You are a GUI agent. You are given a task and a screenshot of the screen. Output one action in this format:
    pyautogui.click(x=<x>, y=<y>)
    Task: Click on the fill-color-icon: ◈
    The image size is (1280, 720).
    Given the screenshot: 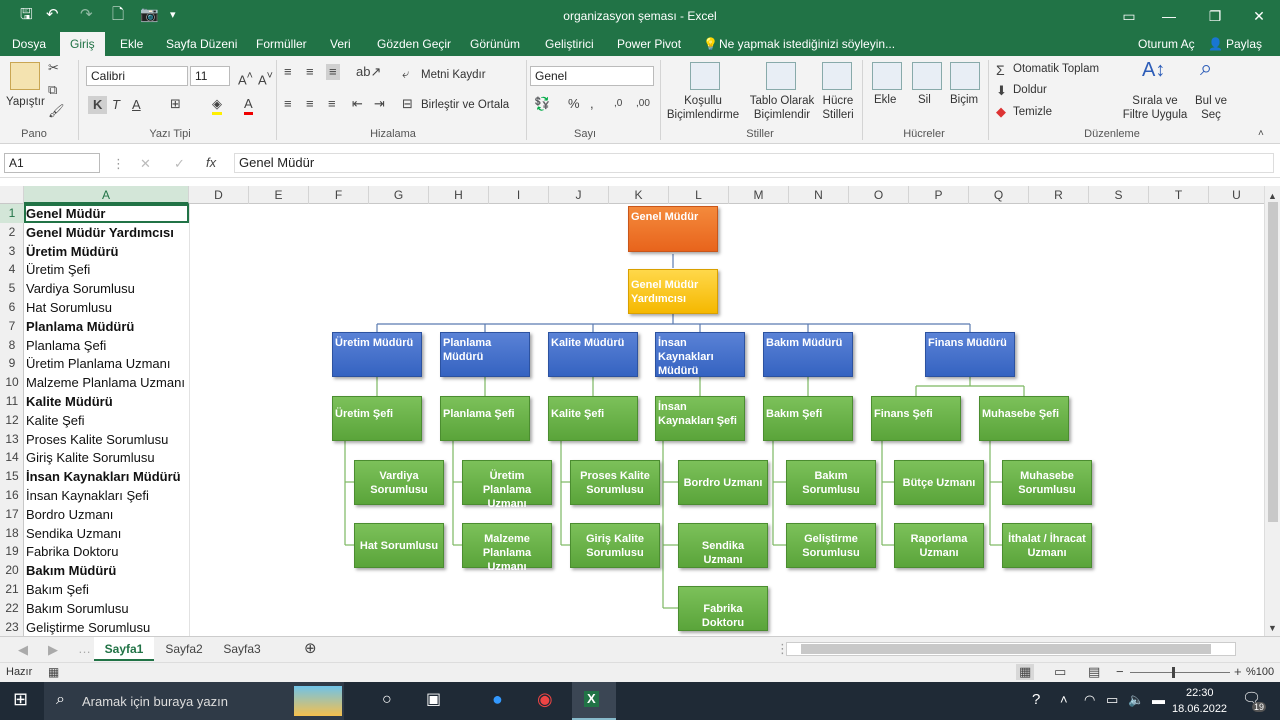 What is the action you would take?
    pyautogui.click(x=217, y=105)
    